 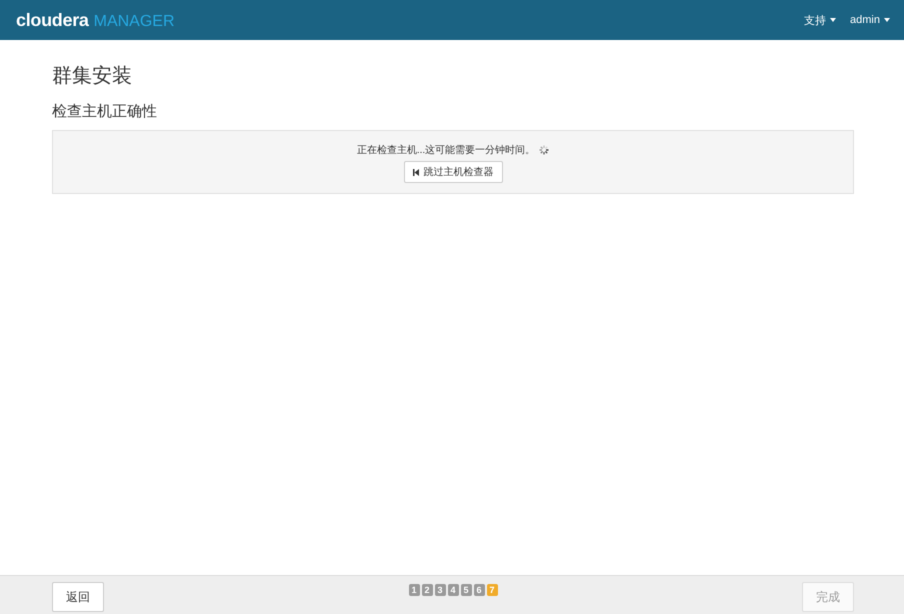 What do you see at coordinates (479, 590) in the screenshot?
I see `step-indicator: 6` at bounding box center [479, 590].